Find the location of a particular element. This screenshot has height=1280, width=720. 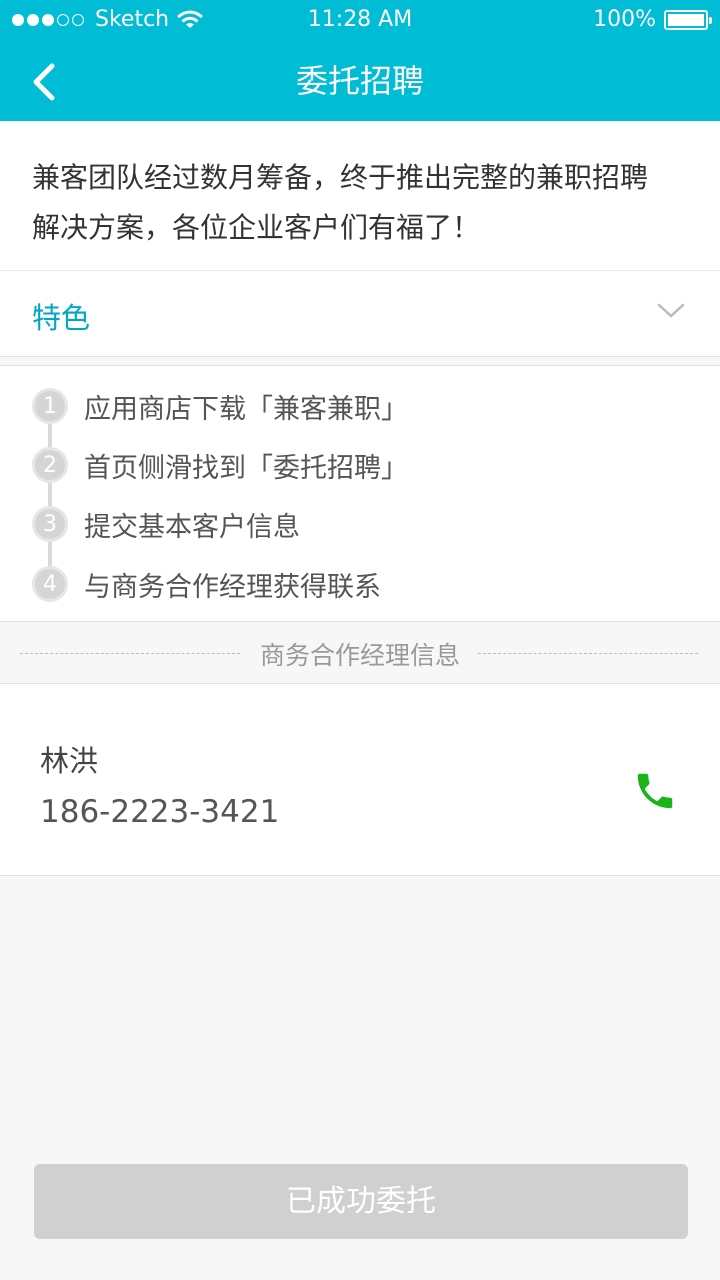

phone-icon is located at coordinates (655, 791).